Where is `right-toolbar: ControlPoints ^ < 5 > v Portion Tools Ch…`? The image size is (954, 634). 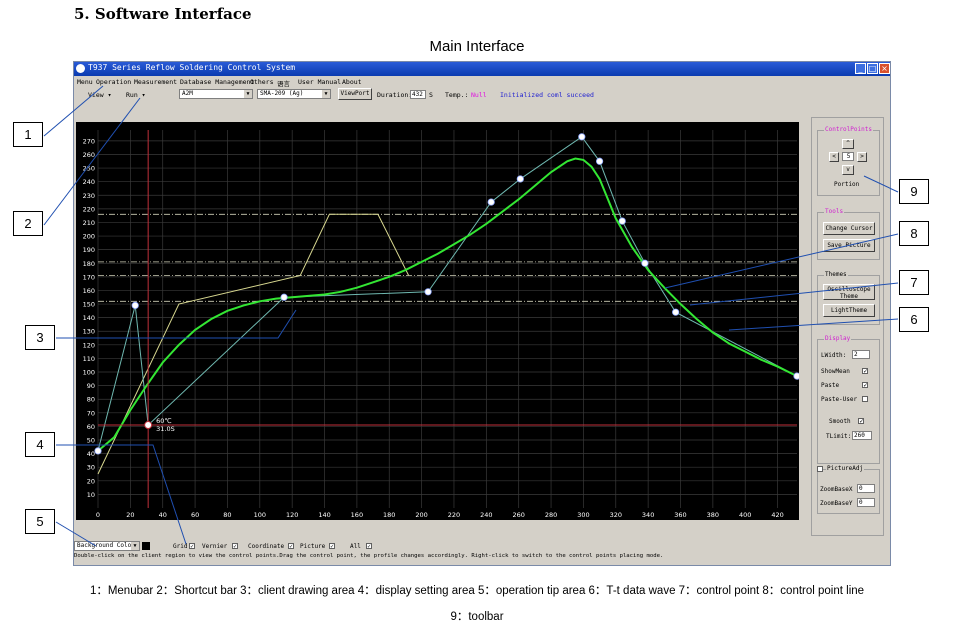 right-toolbar: ControlPoints ^ < 5 > v Portion Tools Ch… is located at coordinates (847, 326).